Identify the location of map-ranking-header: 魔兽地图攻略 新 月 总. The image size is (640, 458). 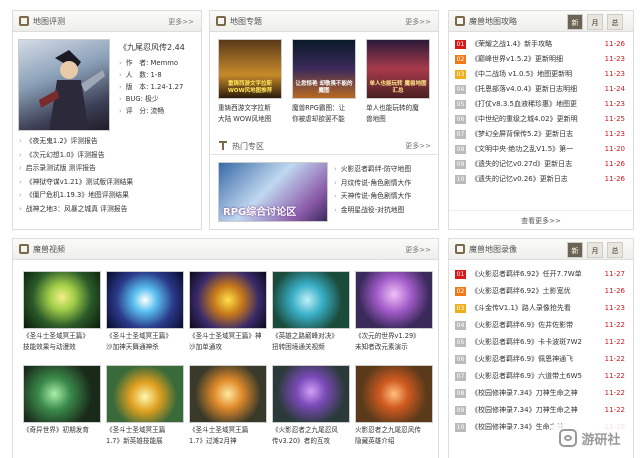
(541, 21).